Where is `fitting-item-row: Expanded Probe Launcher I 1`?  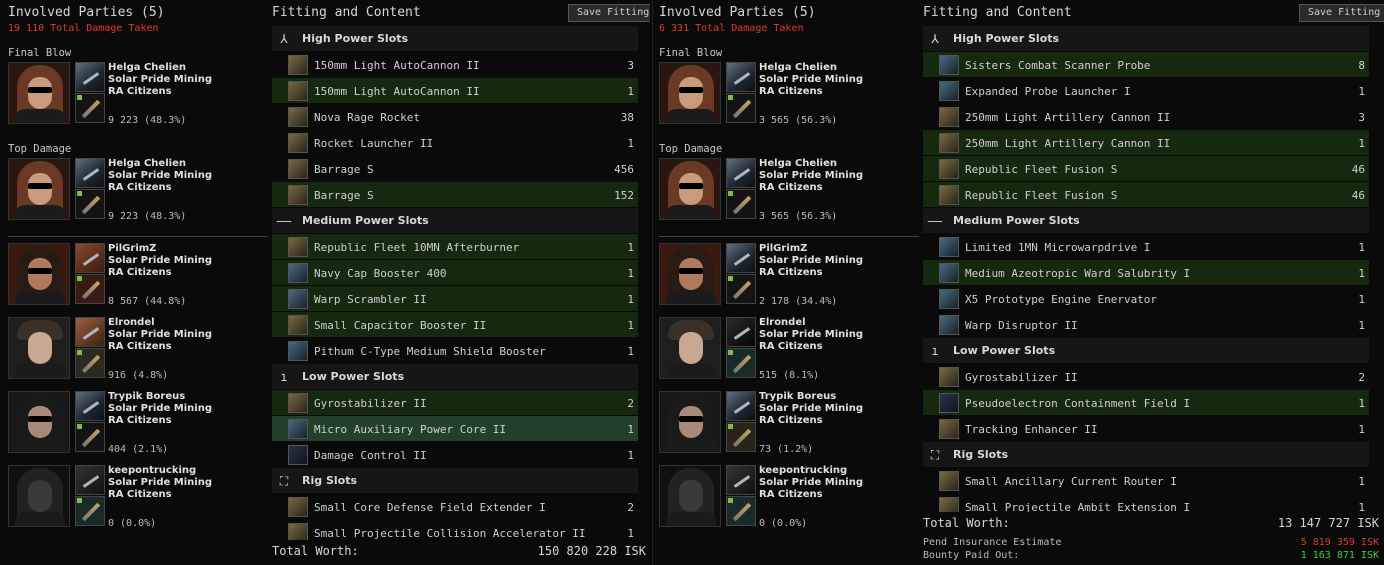
fitting-item-row: Expanded Probe Launcher I 1 is located at coordinates (1146, 91).